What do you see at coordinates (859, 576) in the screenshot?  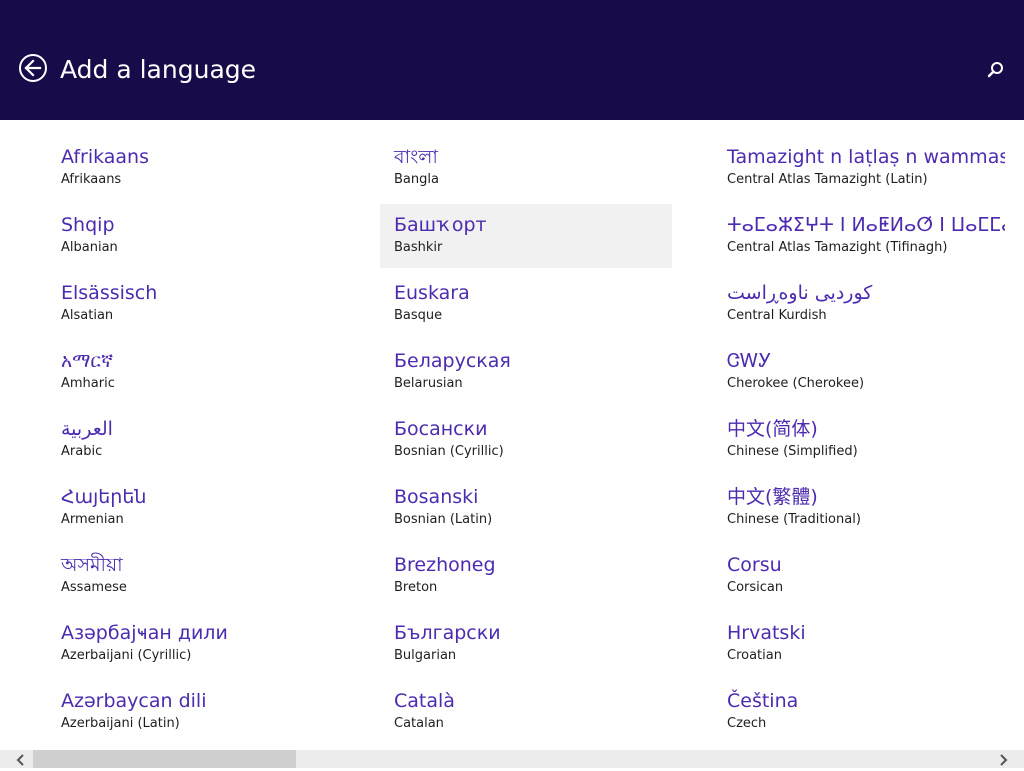 I see `language-item: Corsu Corsican` at bounding box center [859, 576].